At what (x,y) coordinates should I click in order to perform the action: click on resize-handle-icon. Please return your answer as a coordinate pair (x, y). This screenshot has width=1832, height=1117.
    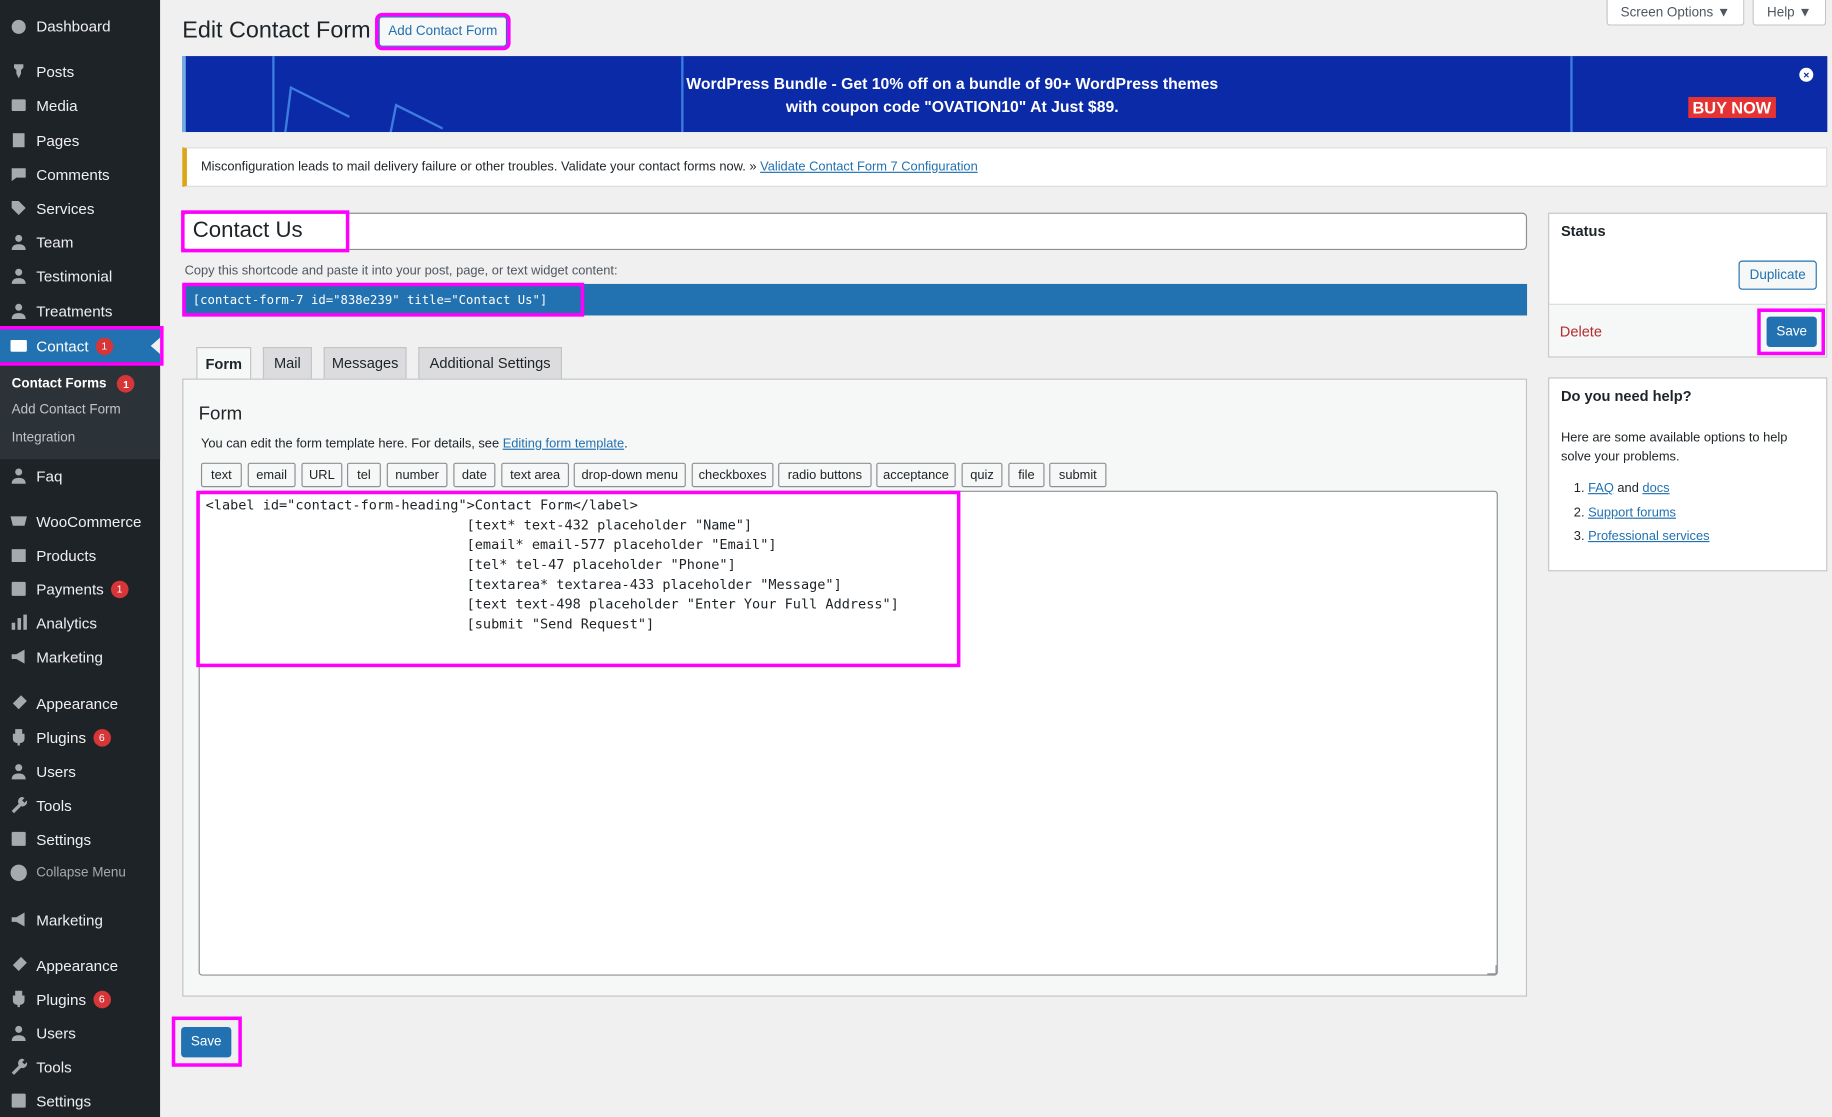
    Looking at the image, I should click on (1492, 970).